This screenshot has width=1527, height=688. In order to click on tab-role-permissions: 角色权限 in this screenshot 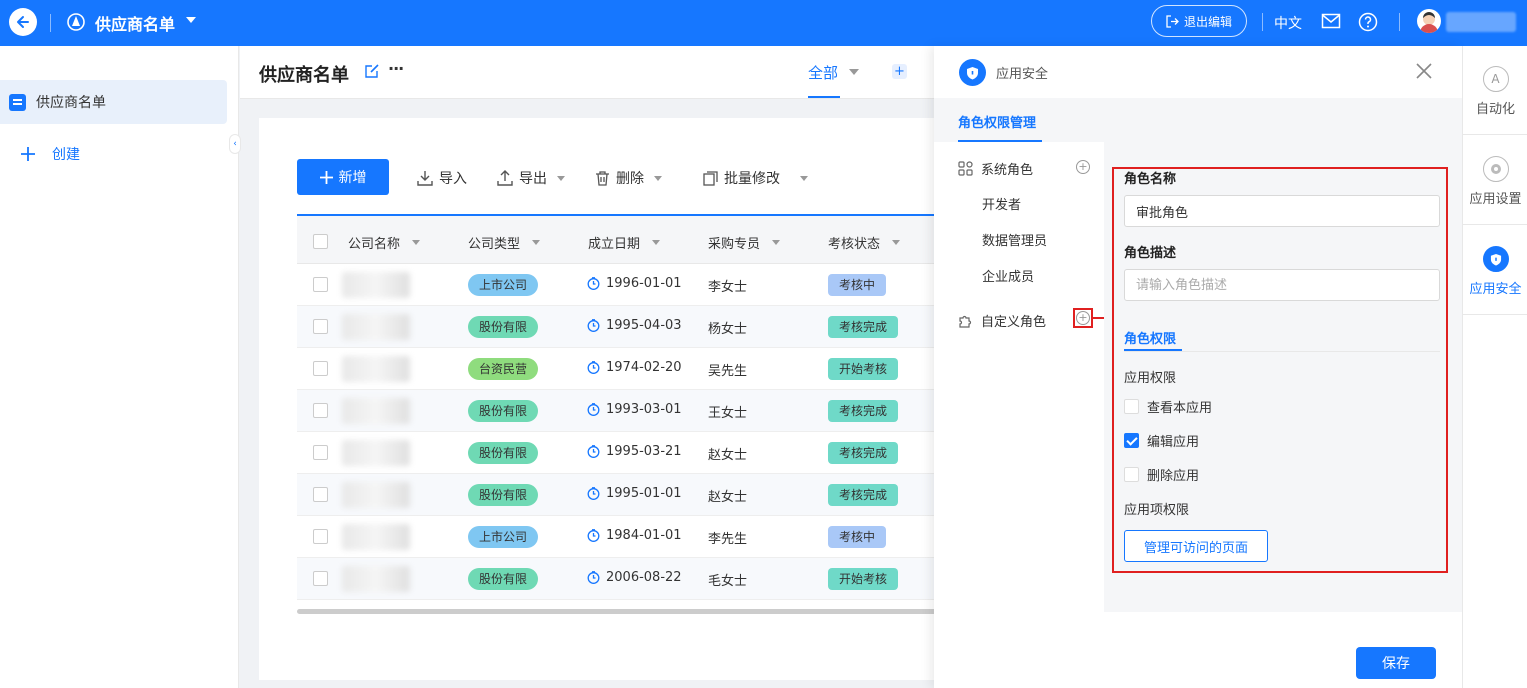, I will do `click(1150, 337)`.